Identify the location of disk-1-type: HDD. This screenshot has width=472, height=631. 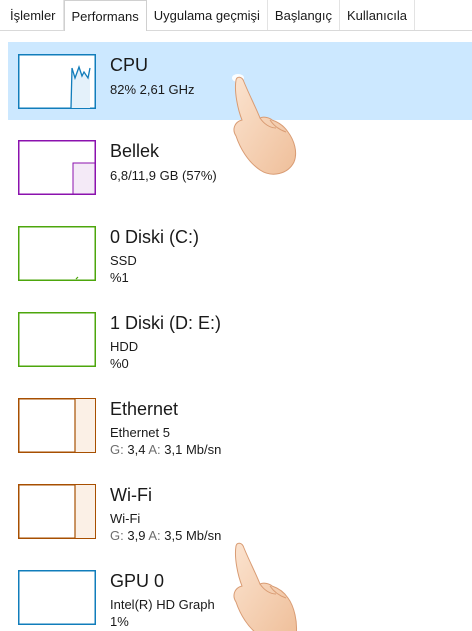
(124, 346).